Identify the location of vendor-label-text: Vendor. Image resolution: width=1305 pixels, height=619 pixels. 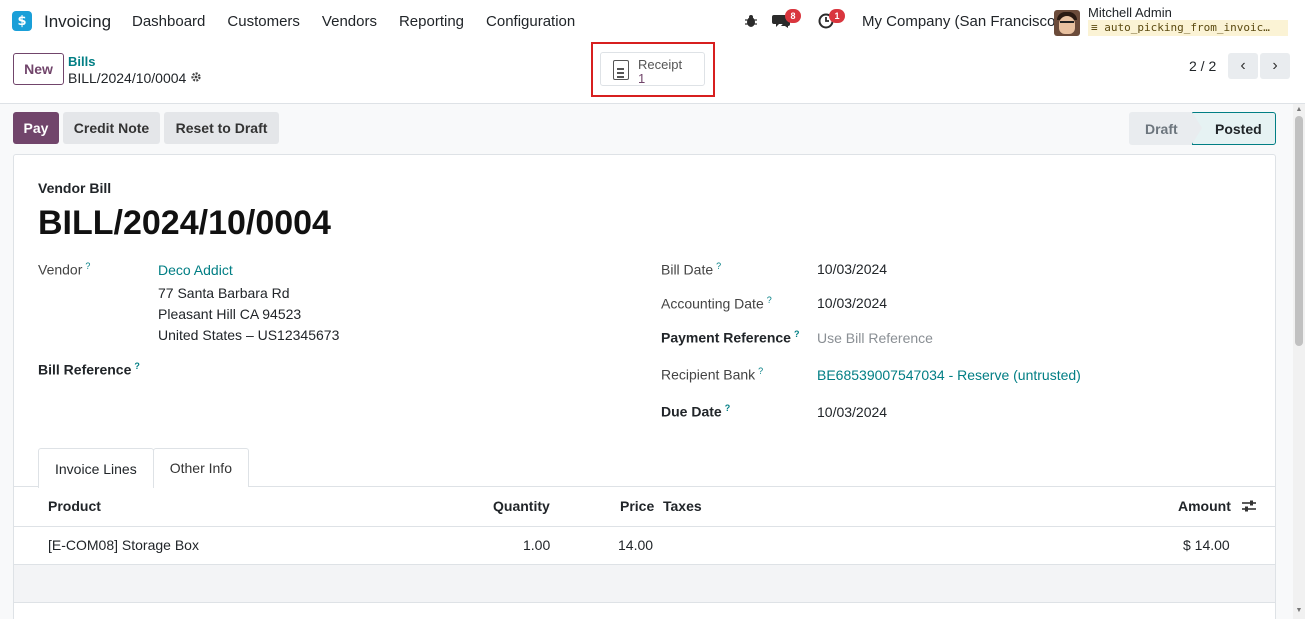
(60, 269).